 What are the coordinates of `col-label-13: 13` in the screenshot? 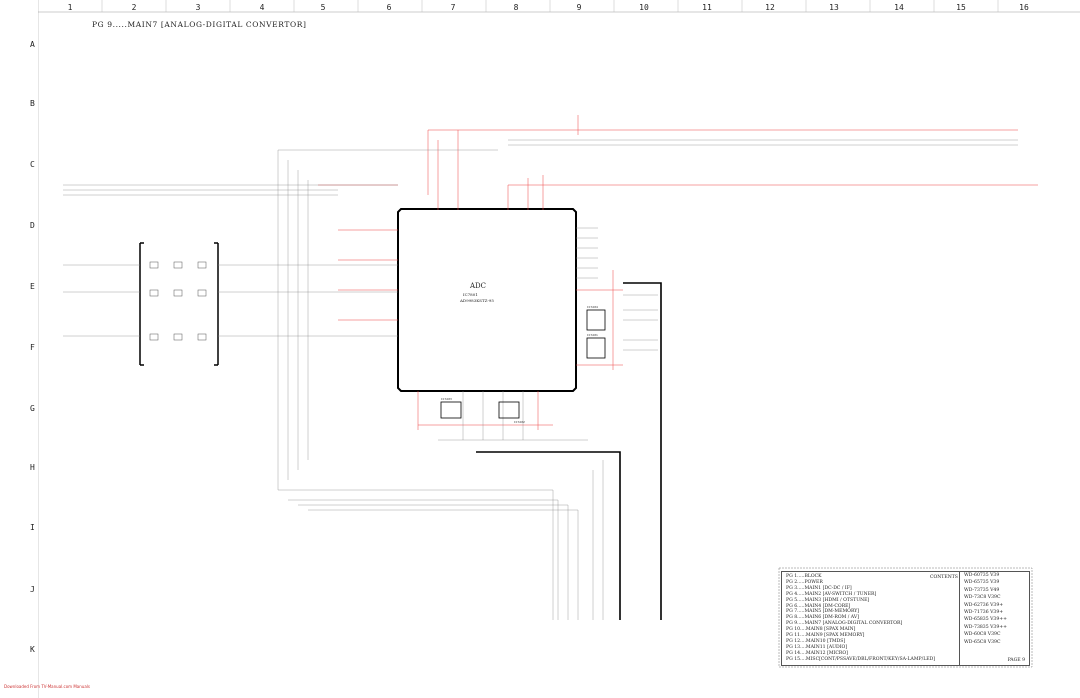 It's located at (834, 7).